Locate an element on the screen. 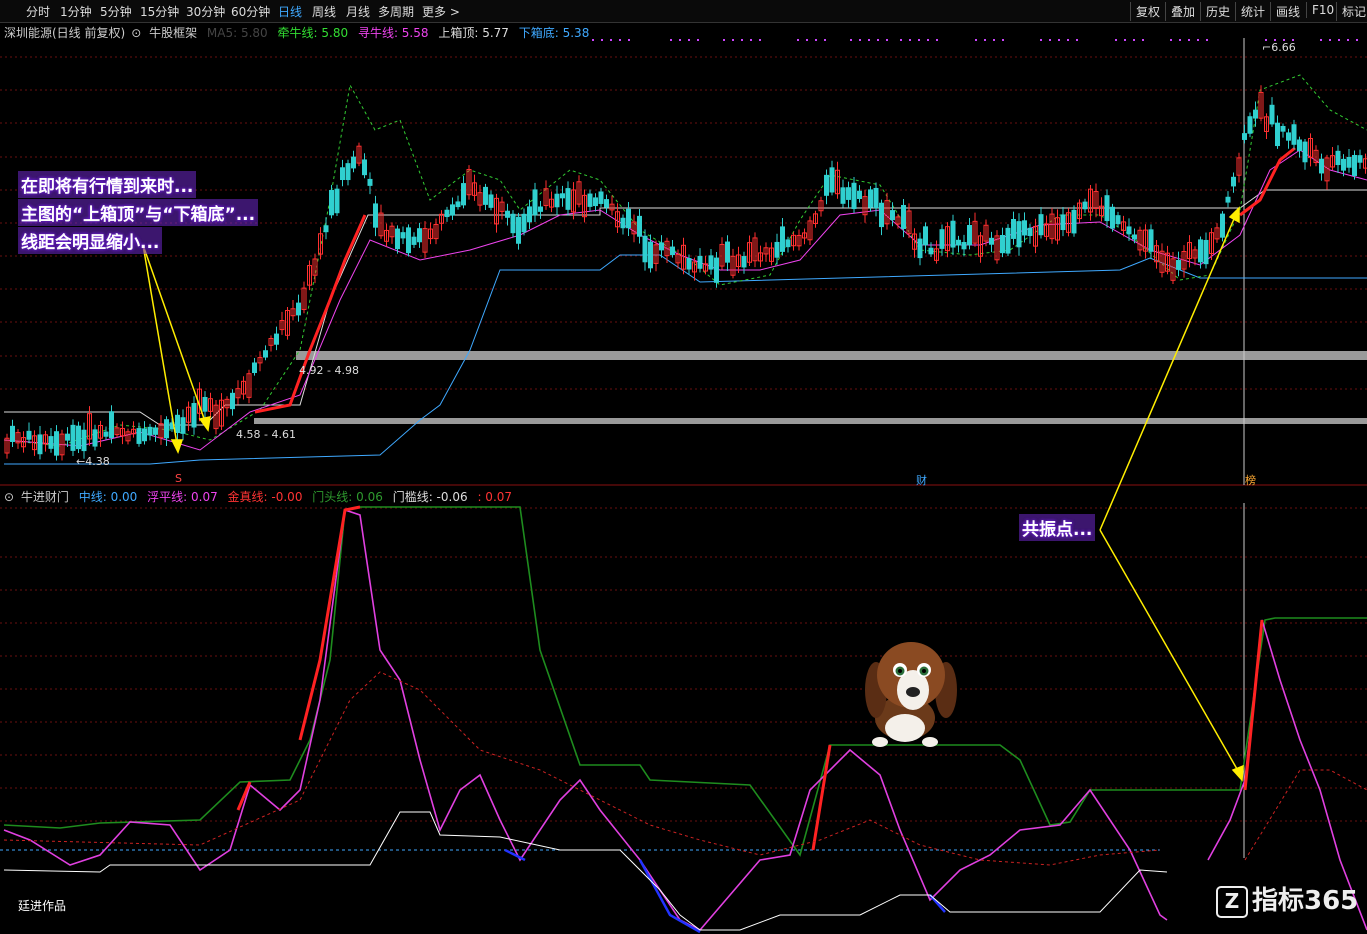 The width and height of the screenshot is (1367, 934). peak-price-label: ⌐6.66 is located at coordinates (1279, 47).